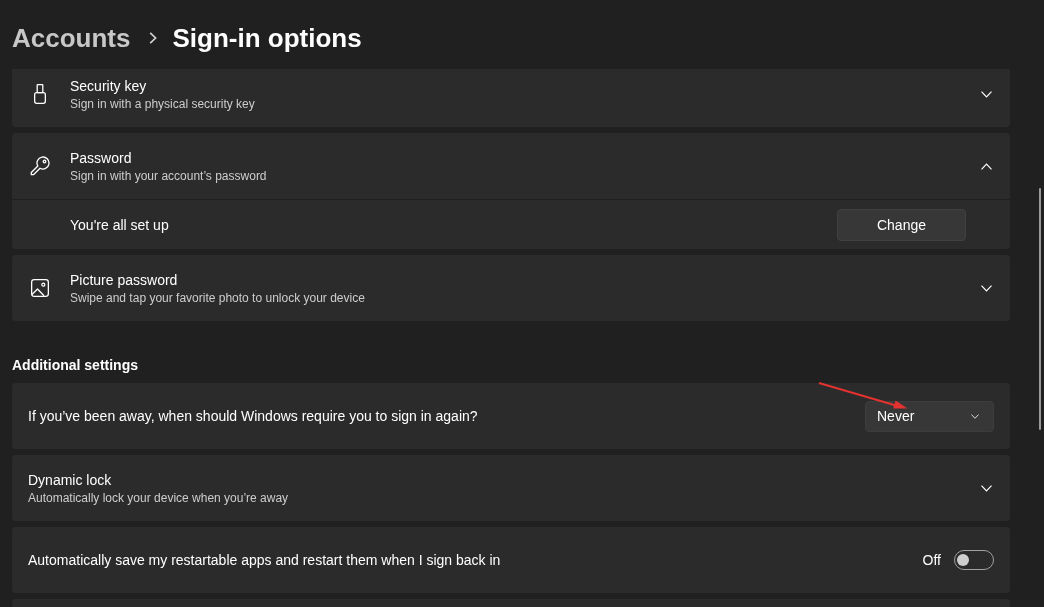 The image size is (1044, 607). I want to click on breadcrumb-link: Accounts, so click(71, 38).